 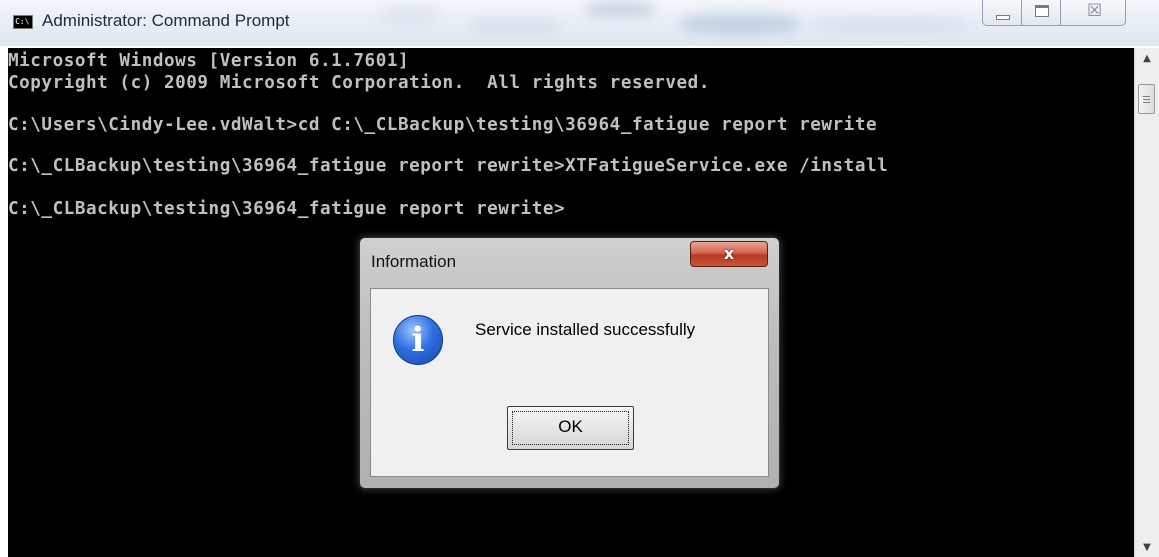 I want to click on maximize-button, so click(x=1041, y=13).